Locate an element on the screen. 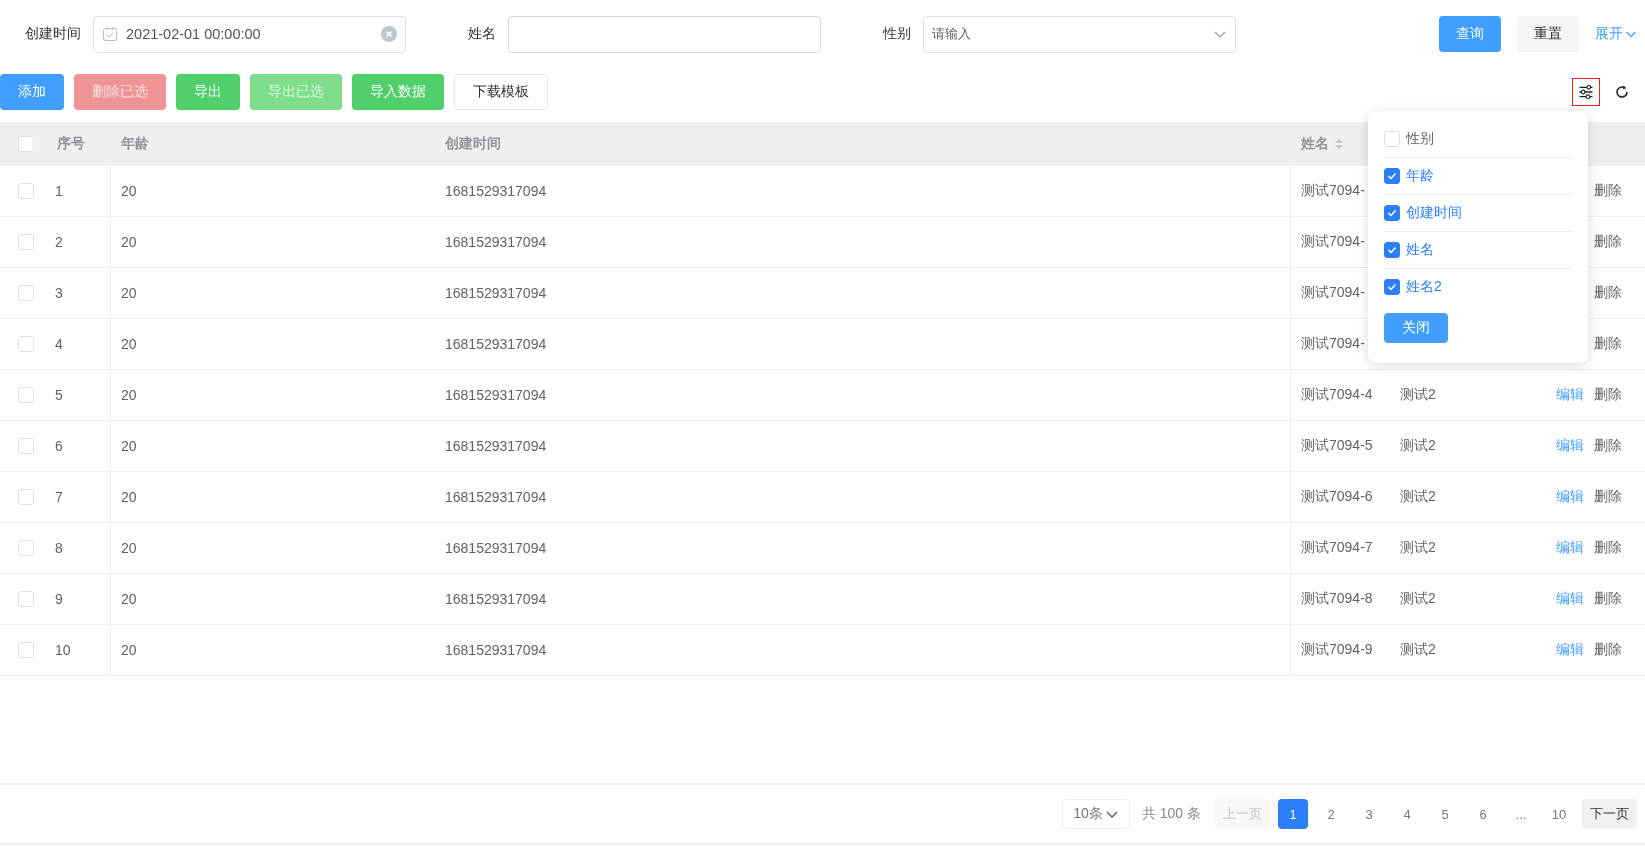 The height and width of the screenshot is (849, 1645). page-button: 6 is located at coordinates (1483, 814).